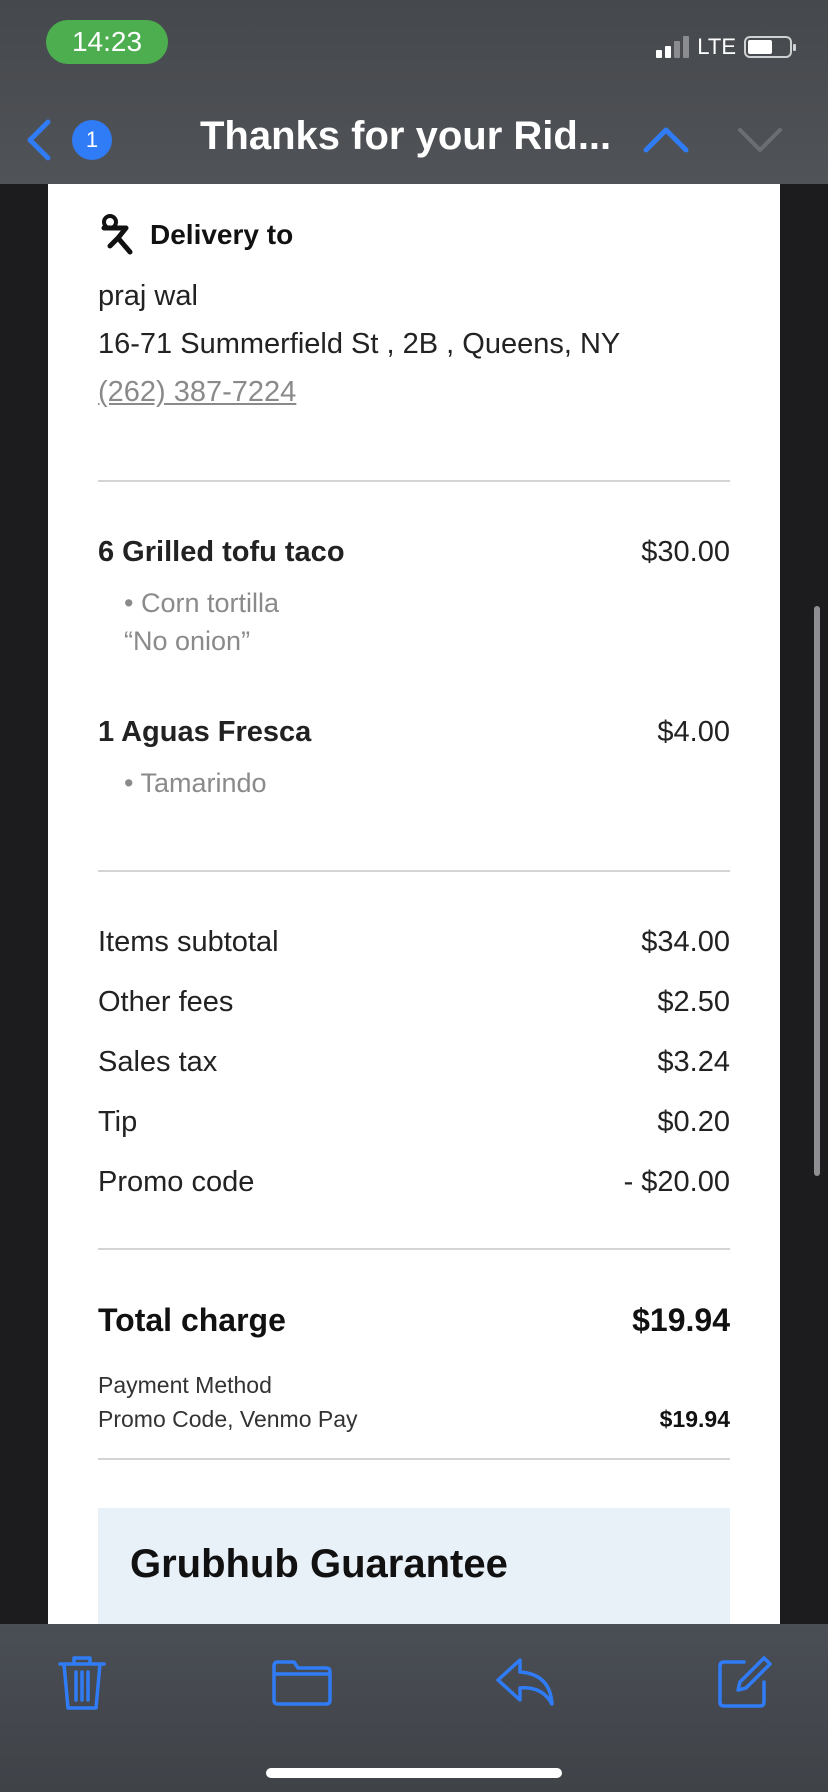 The image size is (828, 1792). I want to click on phone-link: (262) 387-7224, so click(197, 392).